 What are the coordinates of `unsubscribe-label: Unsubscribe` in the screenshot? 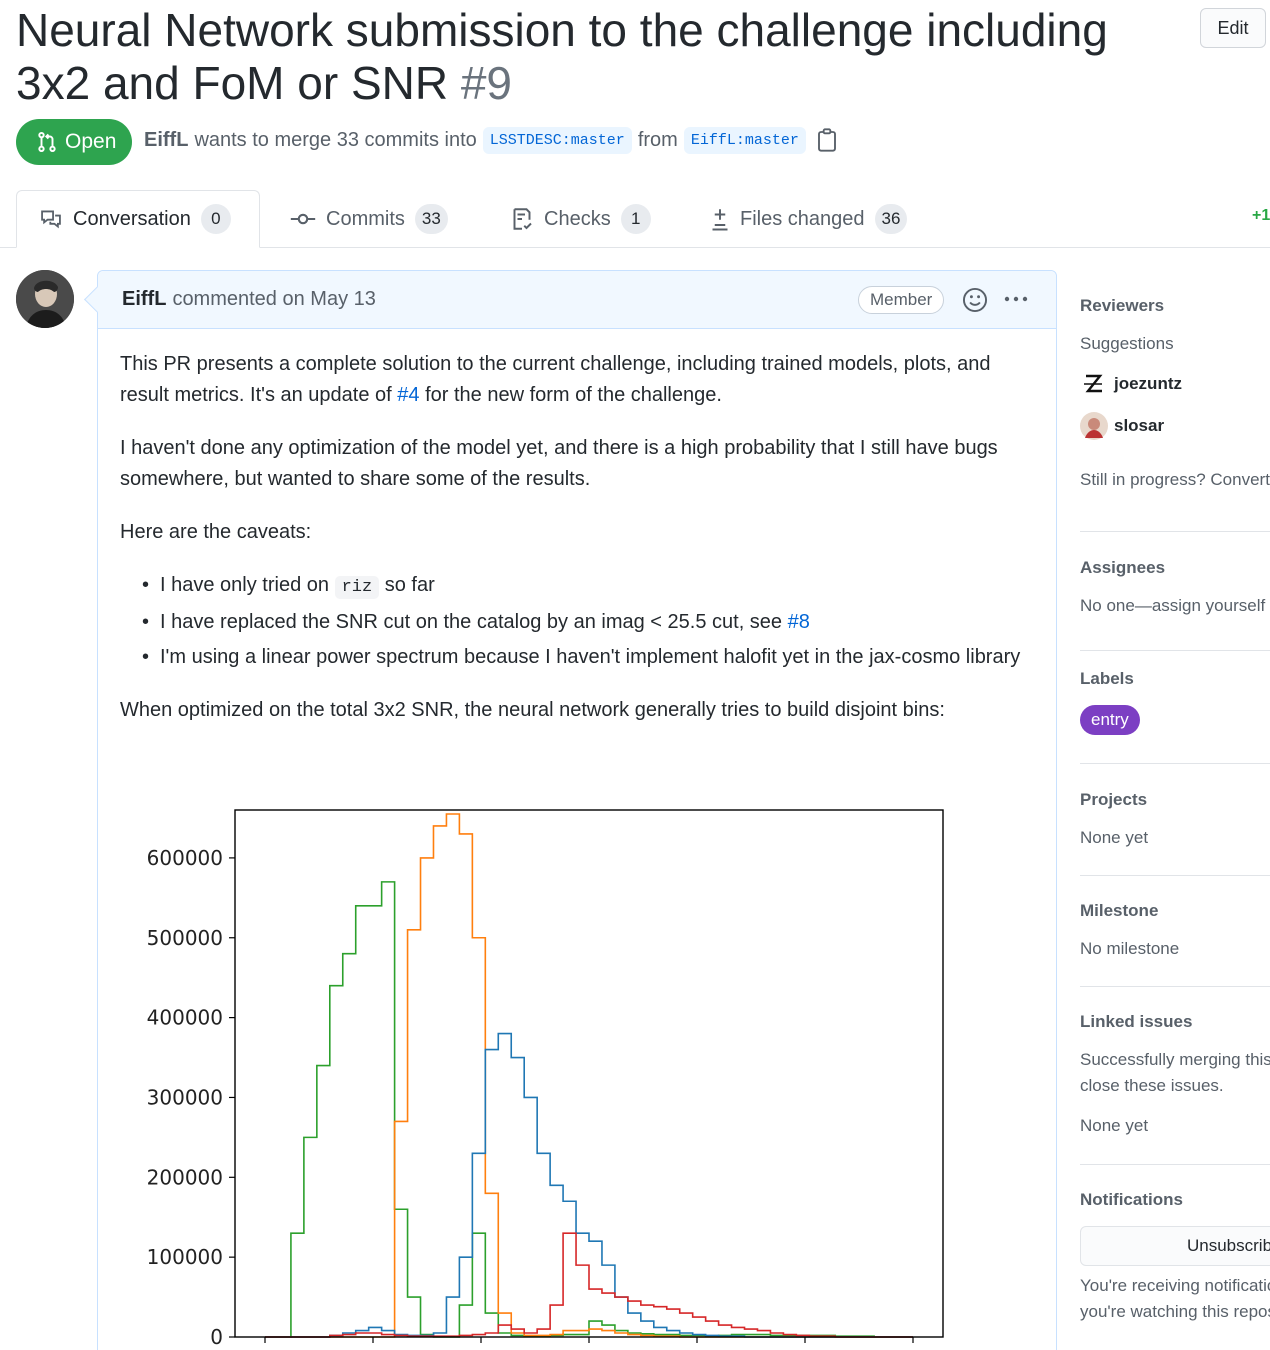 It's located at (1228, 1245).